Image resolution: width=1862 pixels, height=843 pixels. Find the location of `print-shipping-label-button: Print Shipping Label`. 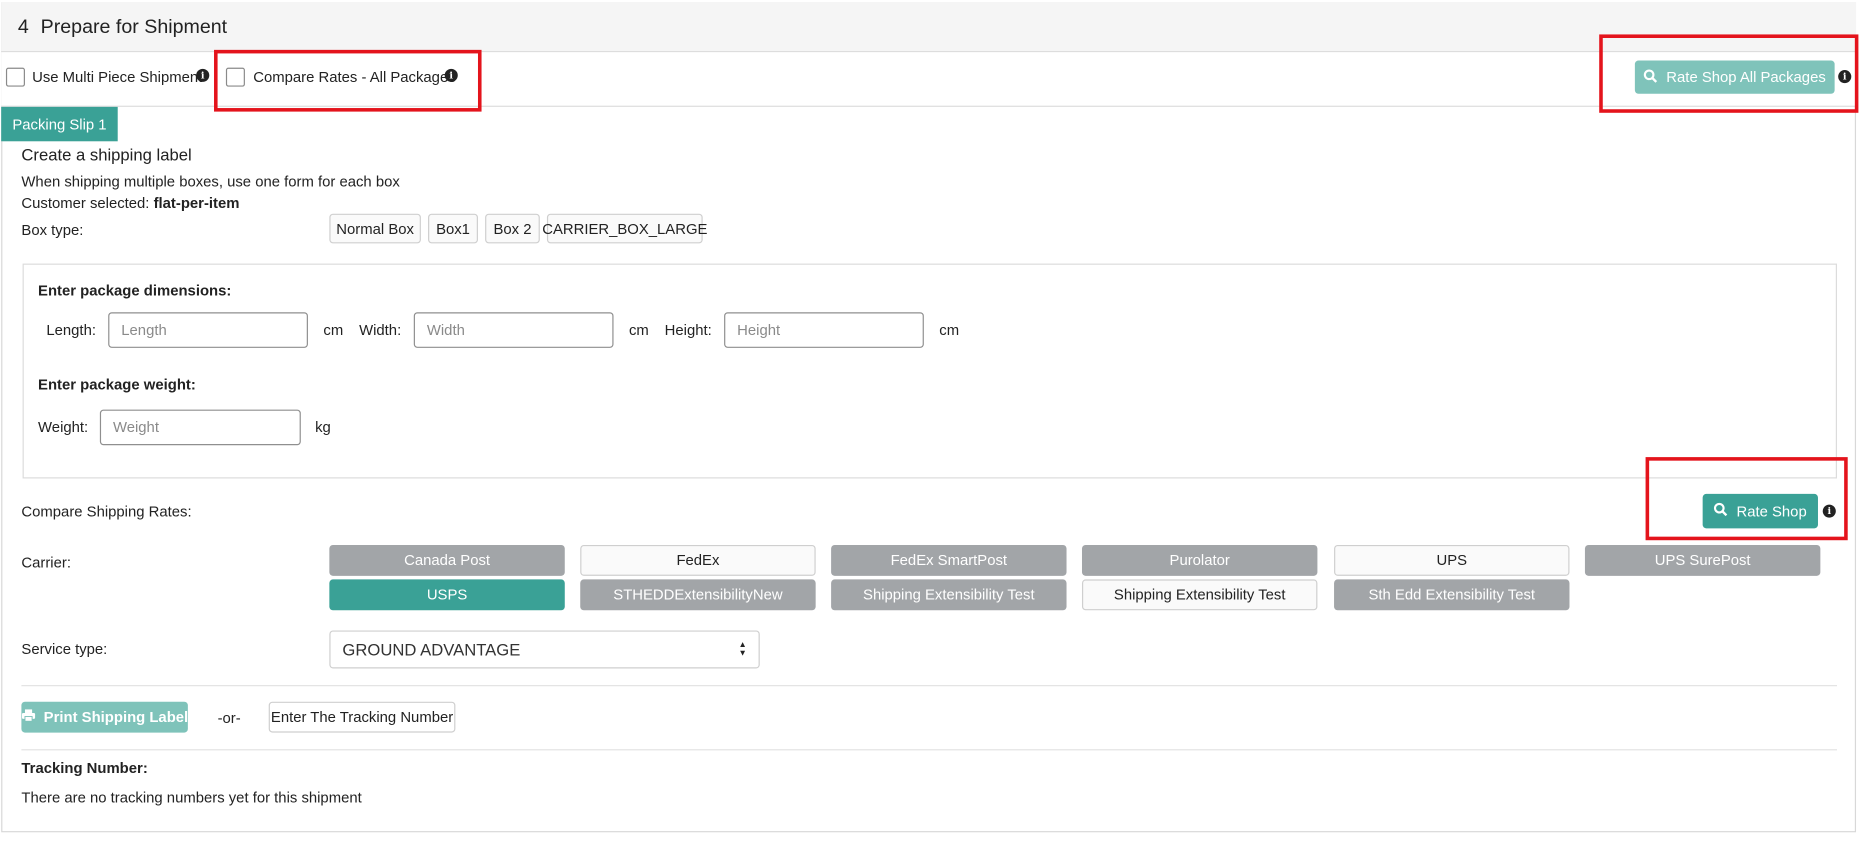

print-shipping-label-button: Print Shipping Label is located at coordinates (105, 717).